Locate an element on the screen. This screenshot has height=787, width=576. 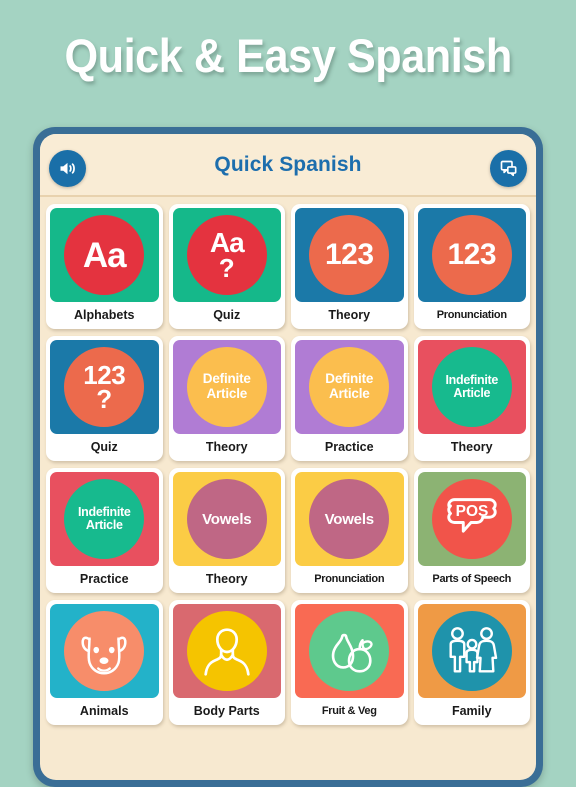
tile-label: Parts of Speech is located at coordinates (472, 579).